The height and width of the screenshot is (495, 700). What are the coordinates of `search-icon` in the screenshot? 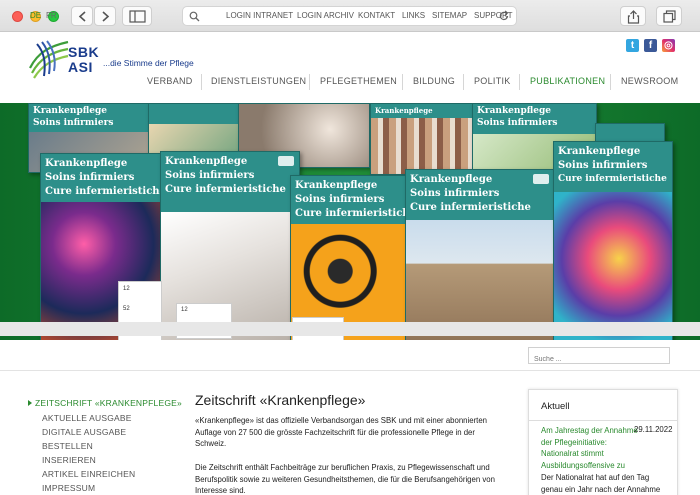 It's located at (194, 16).